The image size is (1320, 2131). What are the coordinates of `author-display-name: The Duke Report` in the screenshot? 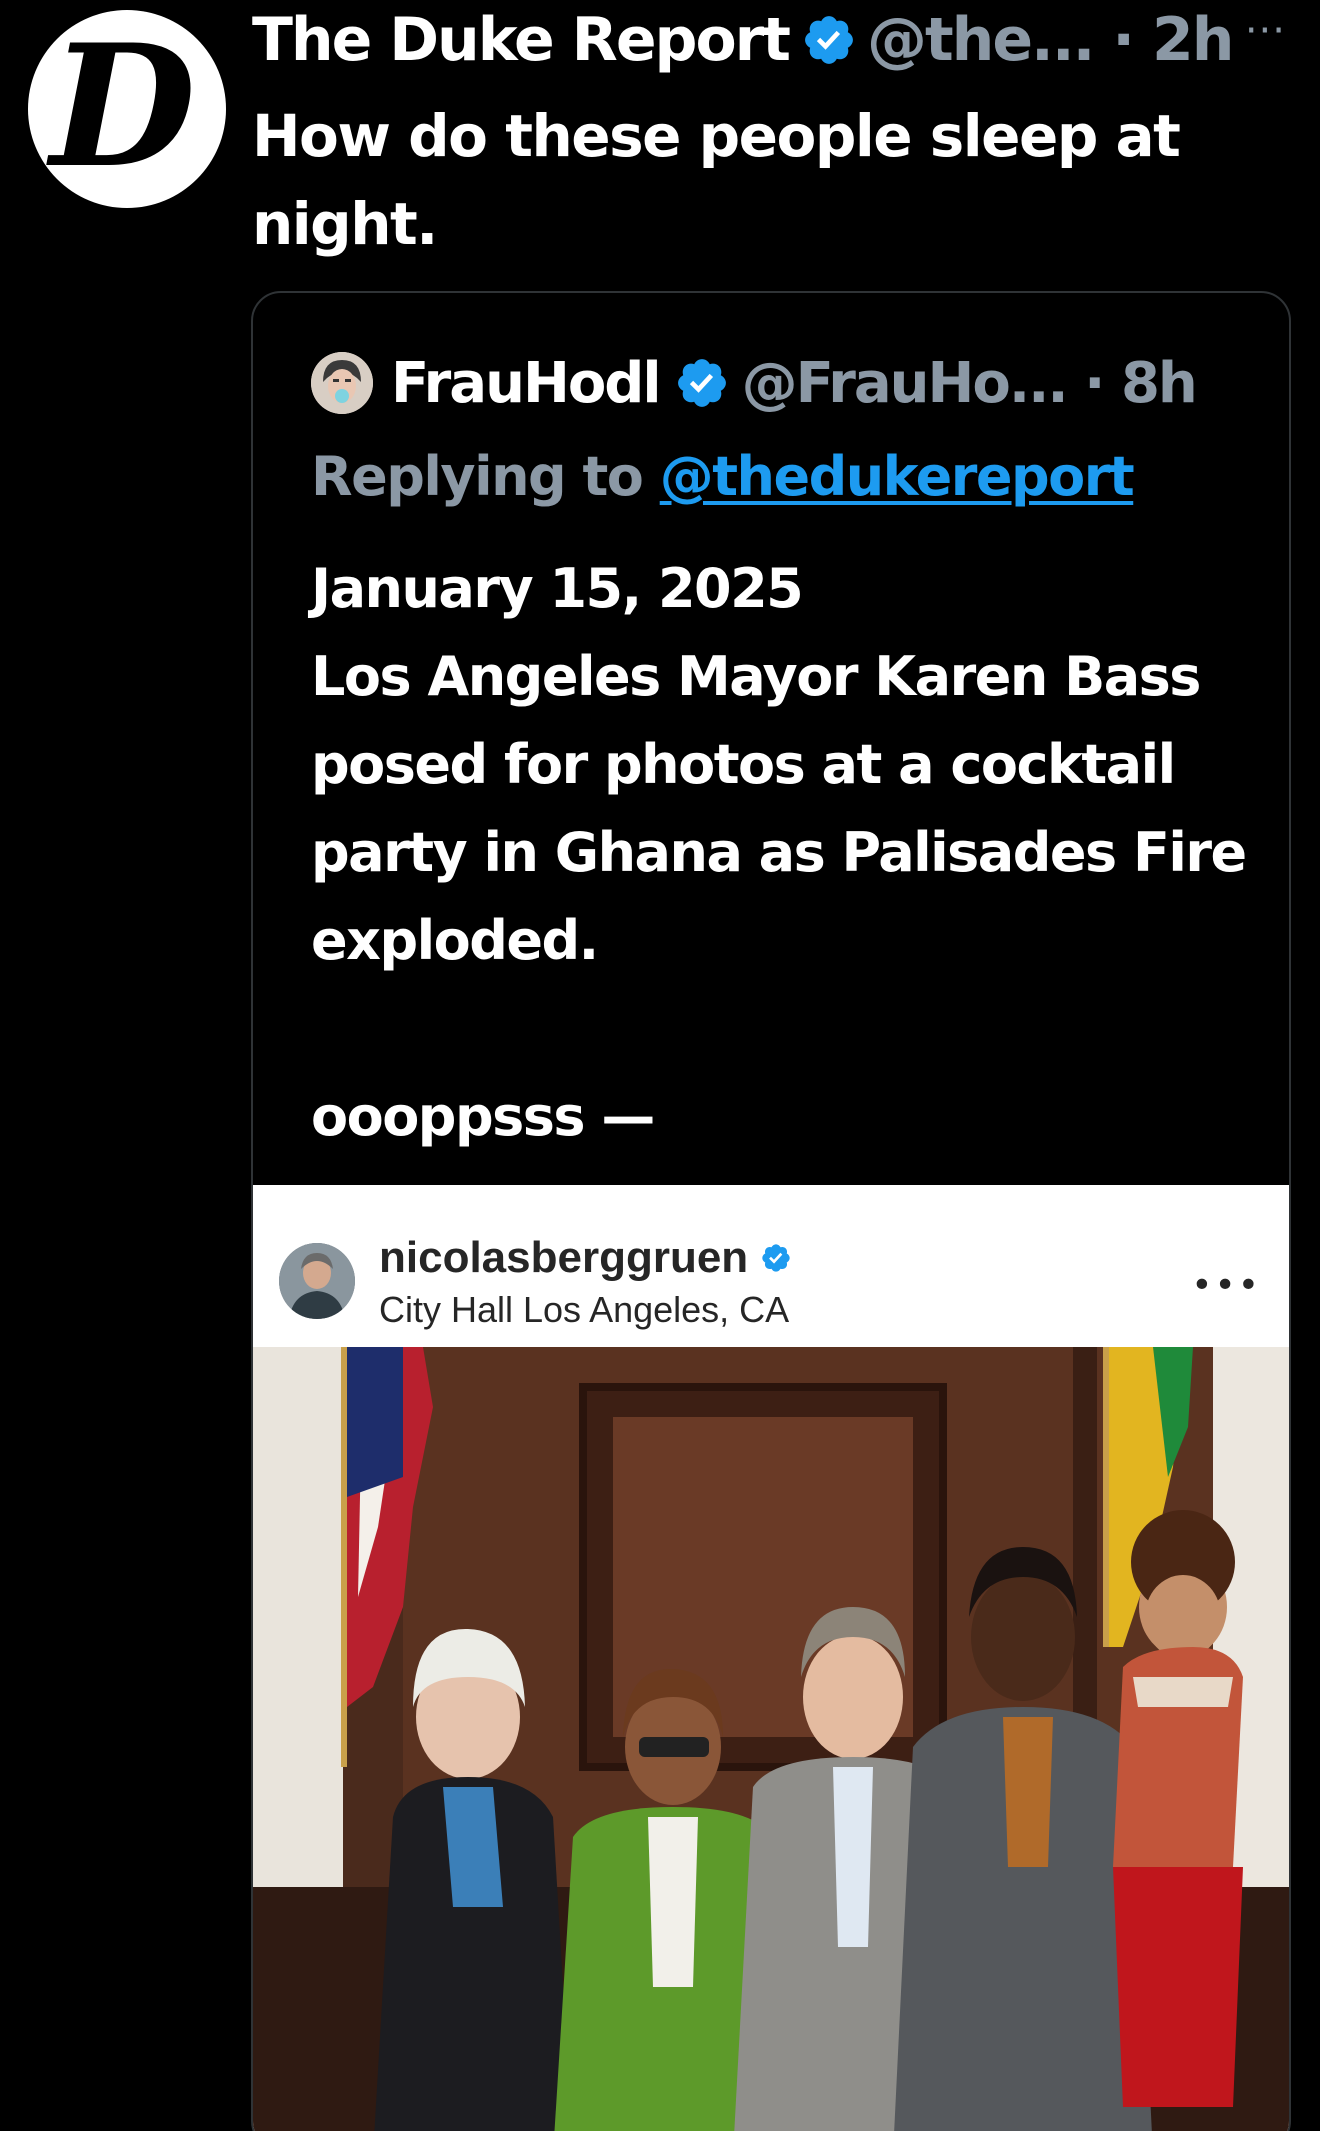 It's located at (521, 40).